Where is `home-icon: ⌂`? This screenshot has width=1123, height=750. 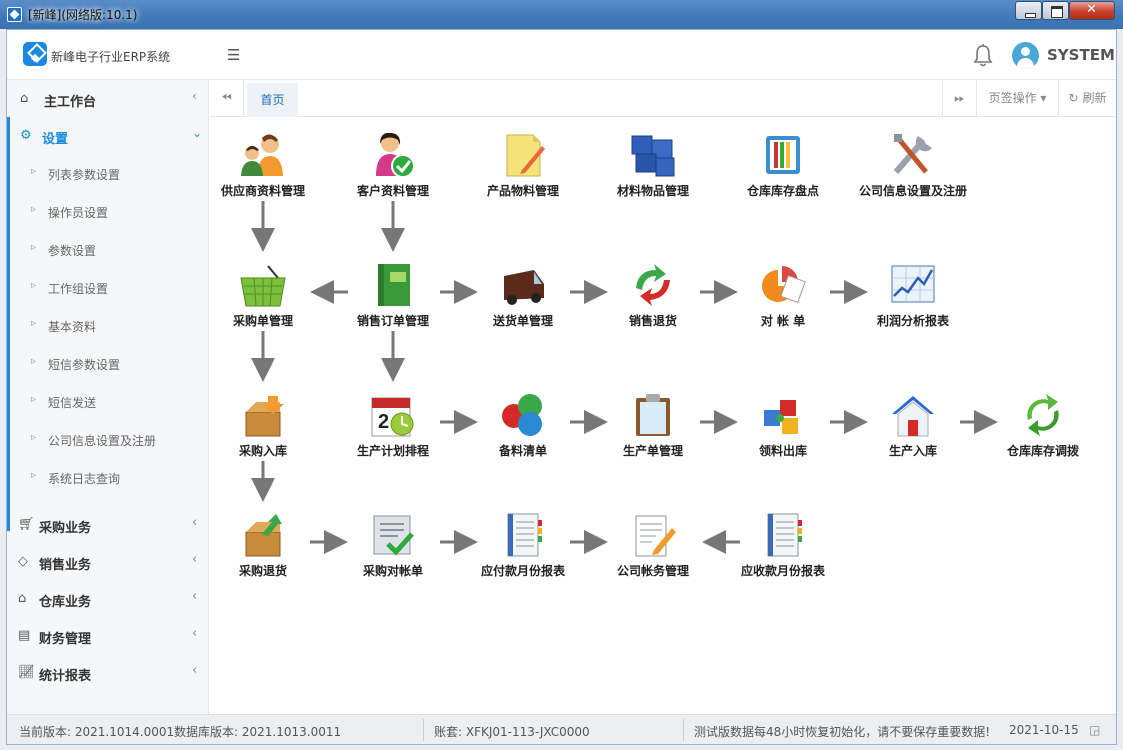
home-icon: ⌂ is located at coordinates (24, 98).